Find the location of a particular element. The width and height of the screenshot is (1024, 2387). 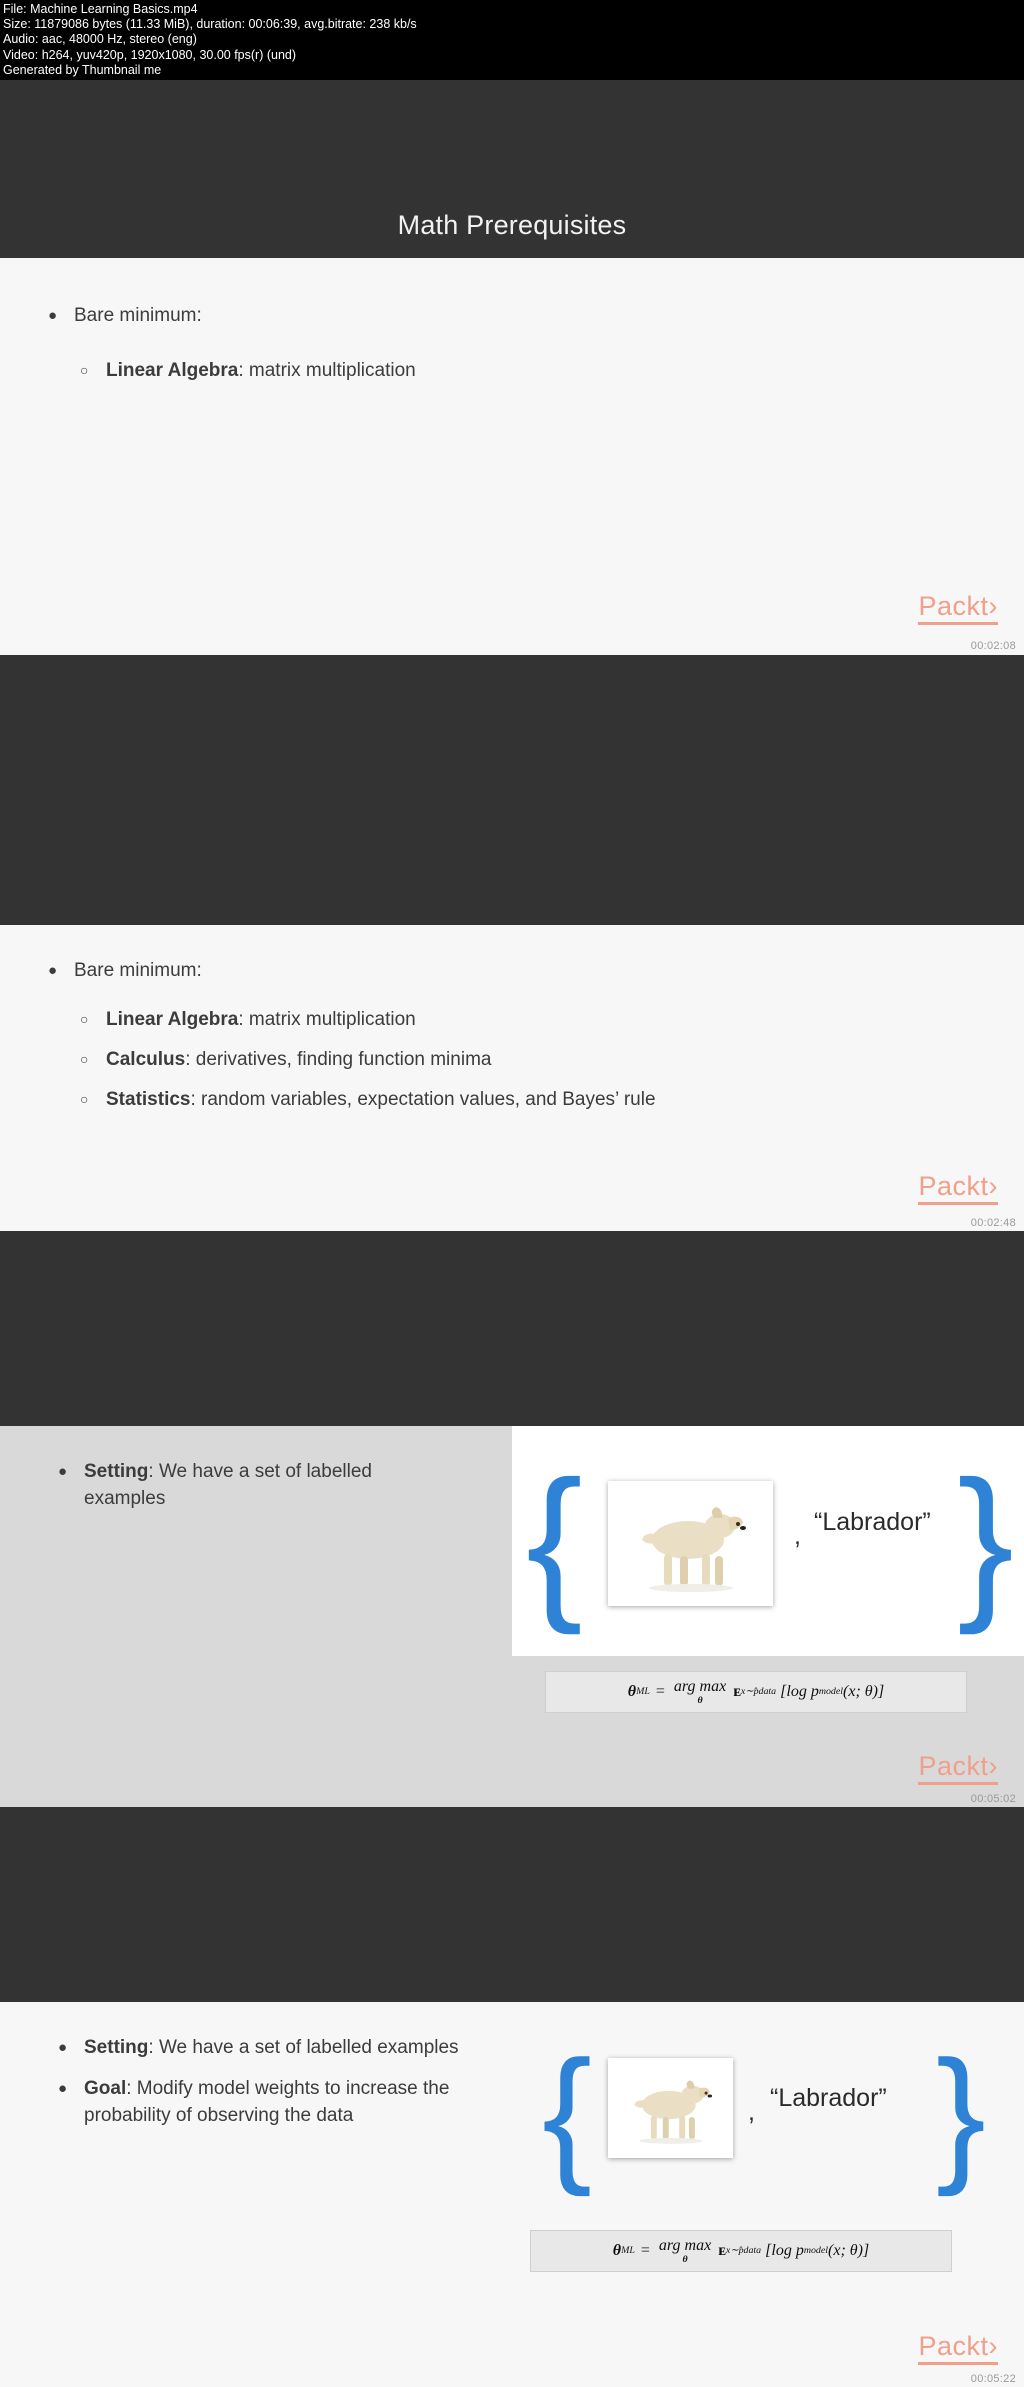

meta-line-generator: Generated by Thumbnail me is located at coordinates (82, 69).